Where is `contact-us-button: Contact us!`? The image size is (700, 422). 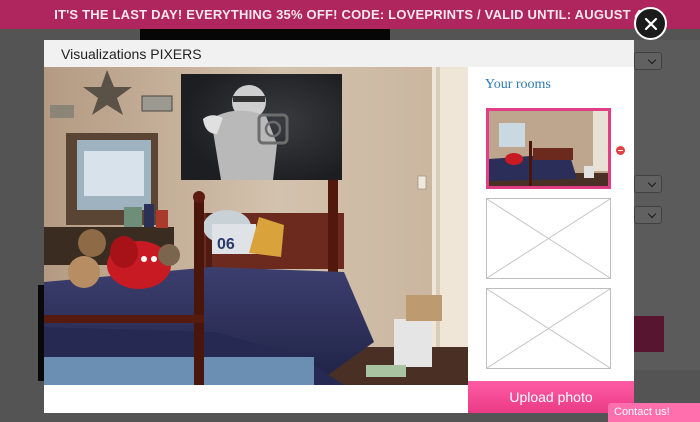
contact-us-button: Contact us! is located at coordinates (654, 412).